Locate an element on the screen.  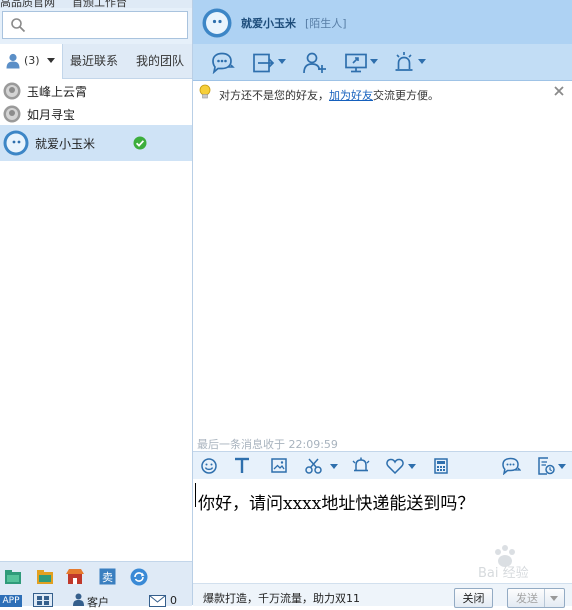
history-icon is located at coordinates (546, 466).